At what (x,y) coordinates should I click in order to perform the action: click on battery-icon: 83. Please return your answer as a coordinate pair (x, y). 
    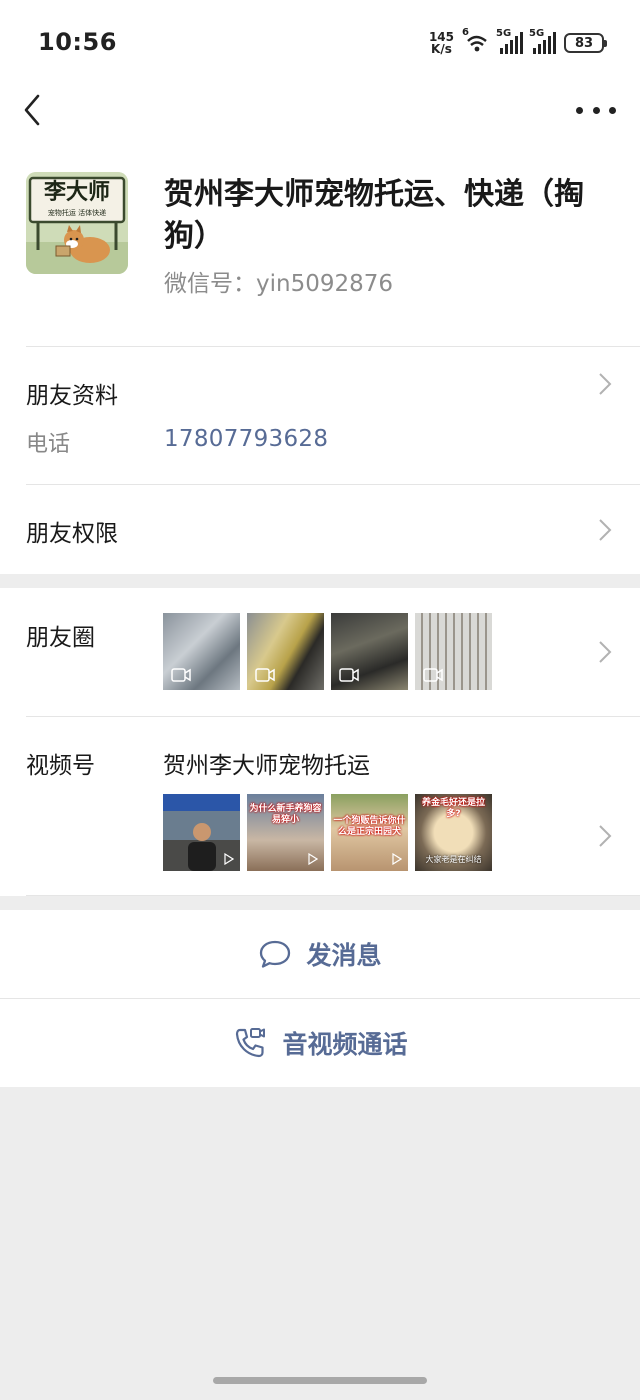
    Looking at the image, I should click on (585, 43).